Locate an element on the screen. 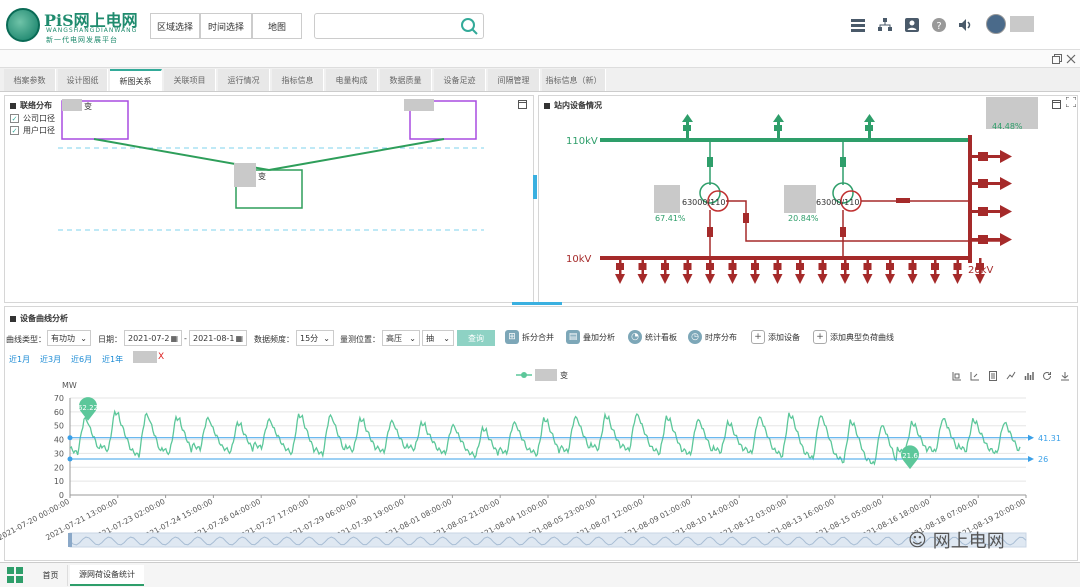 This screenshot has width=1080, height=587. tab-10: 间隔管理 is located at coordinates (514, 80).